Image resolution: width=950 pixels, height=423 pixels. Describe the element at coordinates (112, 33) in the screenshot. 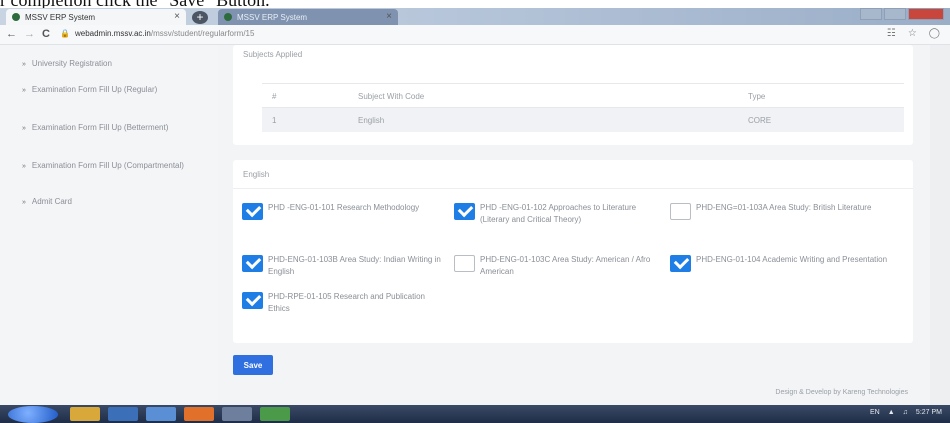

I see `url-host: webadmin.mssv.ac.in` at that location.